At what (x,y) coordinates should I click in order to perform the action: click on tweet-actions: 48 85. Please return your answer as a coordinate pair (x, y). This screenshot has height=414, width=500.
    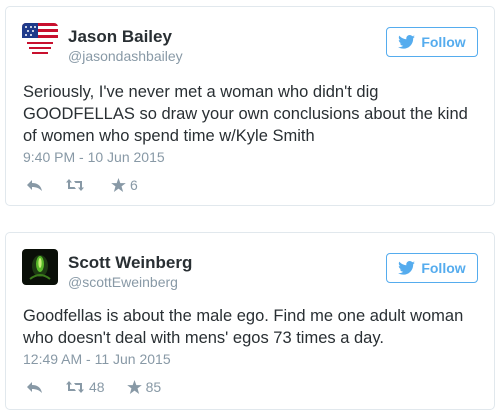
    Looking at the image, I should click on (104, 387).